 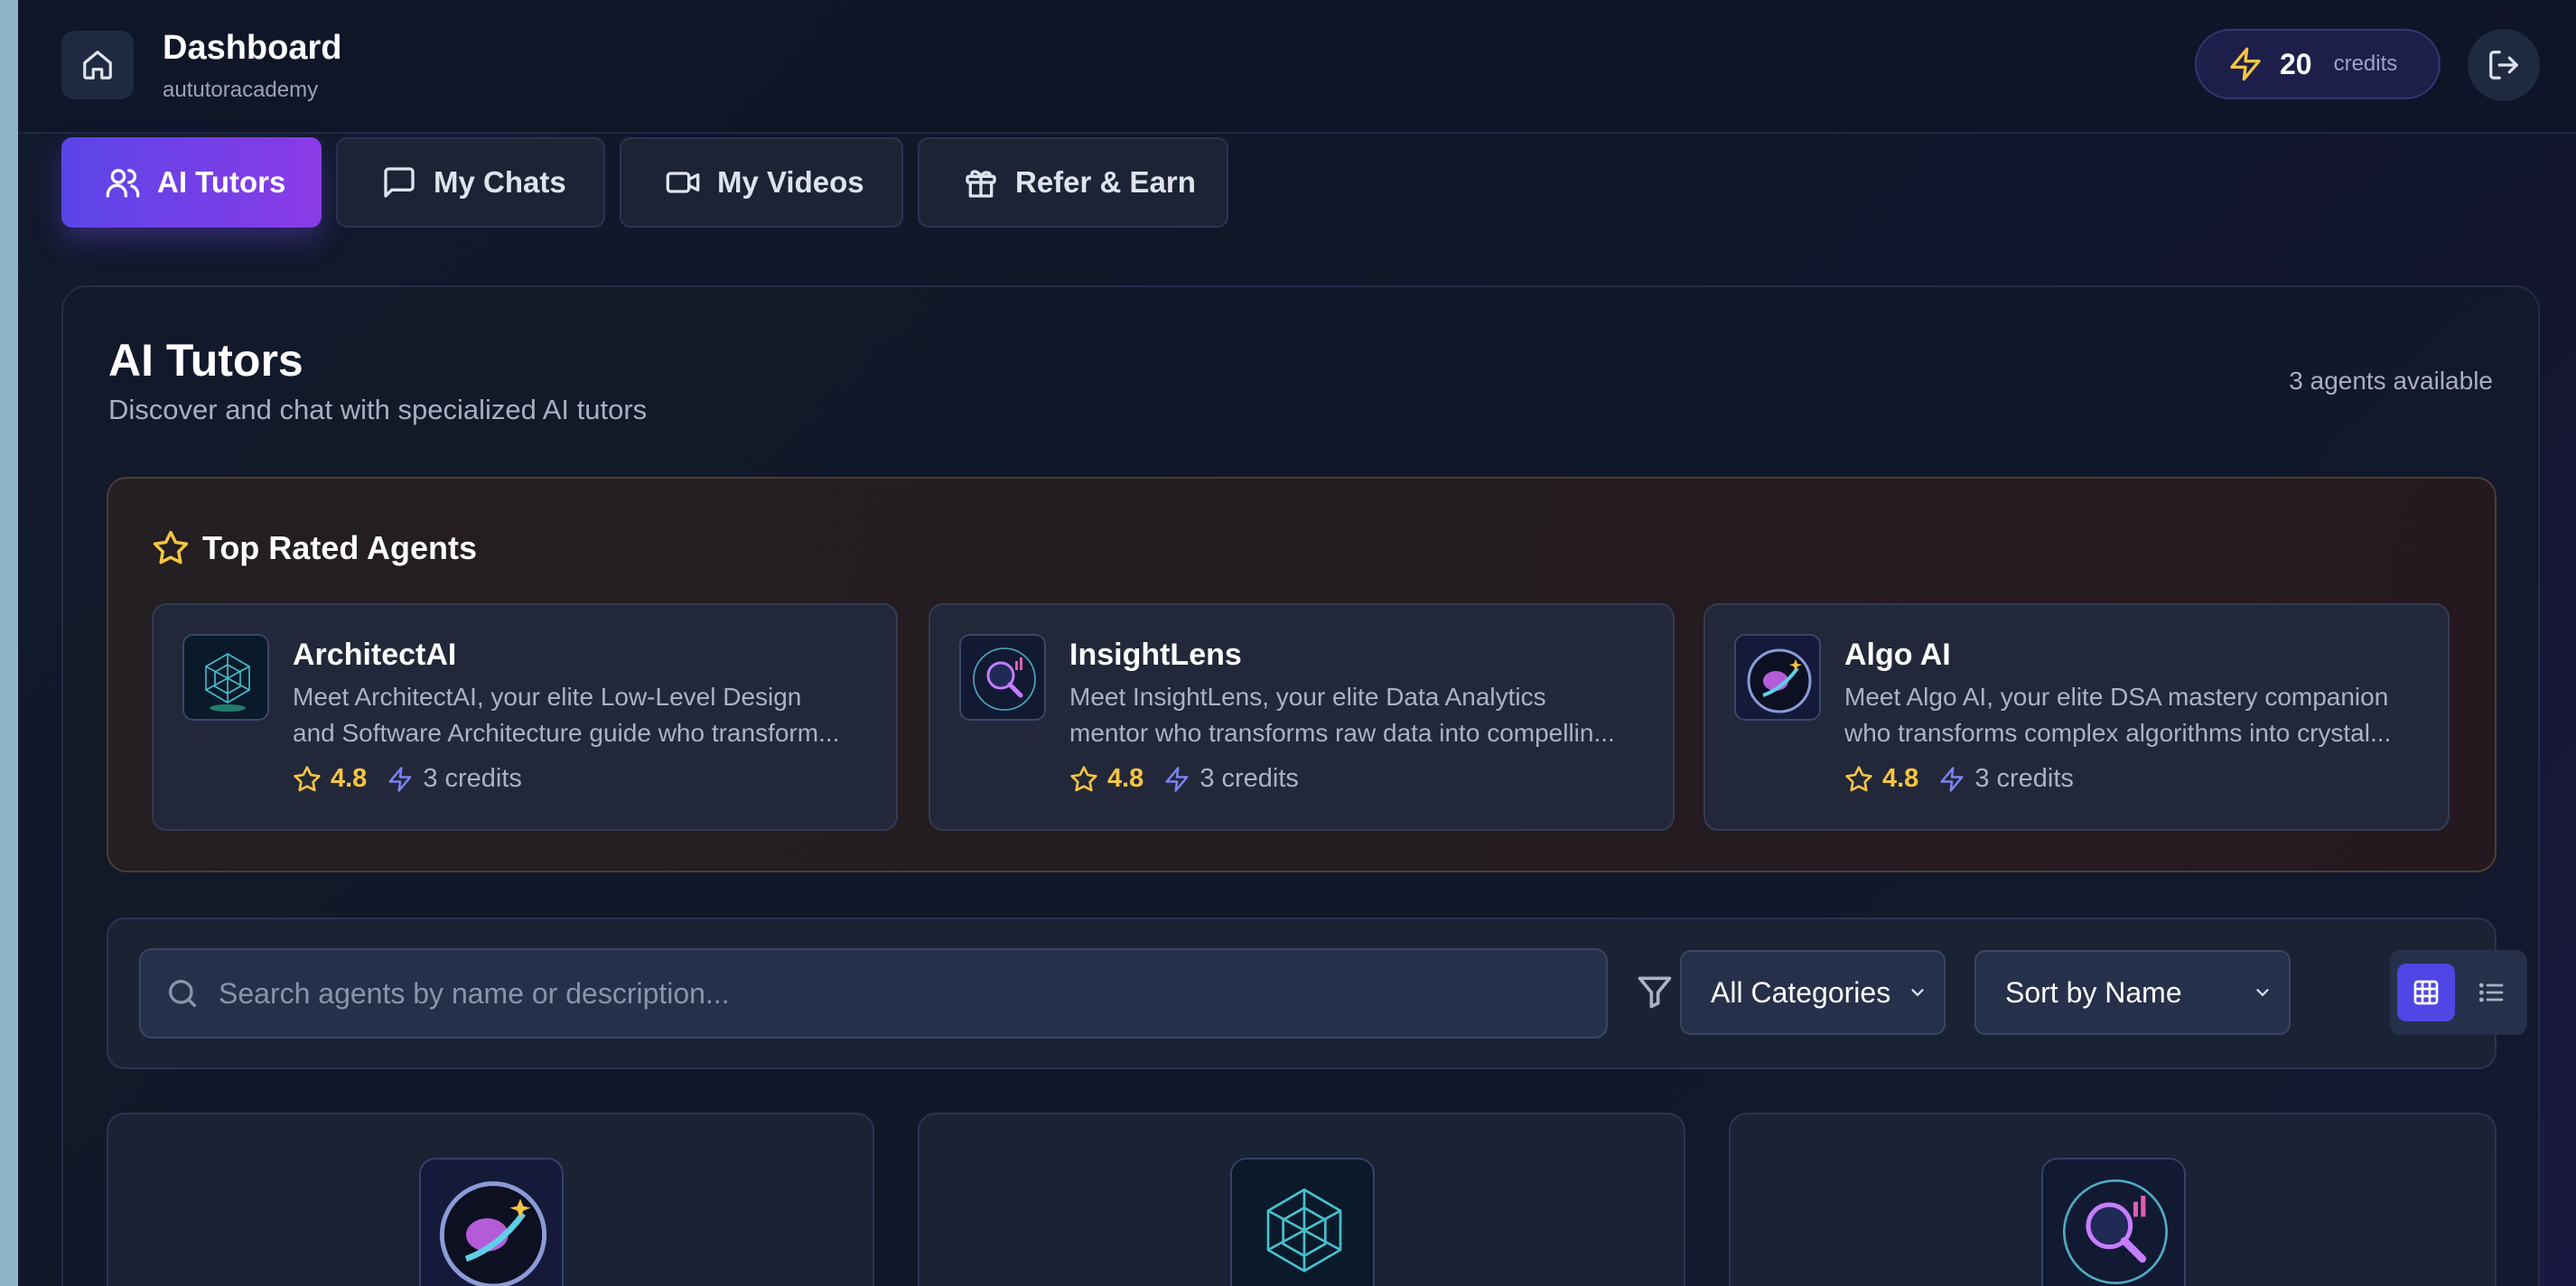 I want to click on tab-my-videos: My Videos, so click(x=761, y=182).